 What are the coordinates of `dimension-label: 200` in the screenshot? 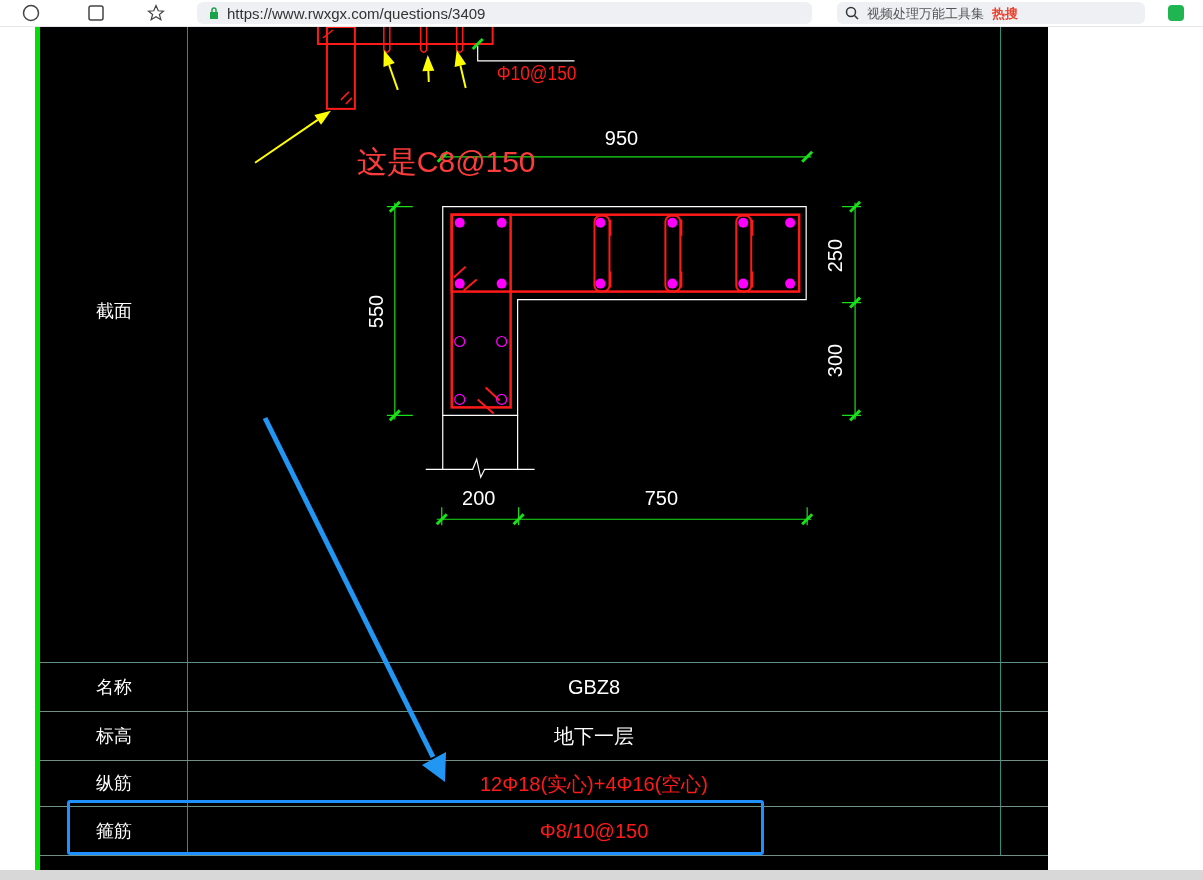 It's located at (479, 498).